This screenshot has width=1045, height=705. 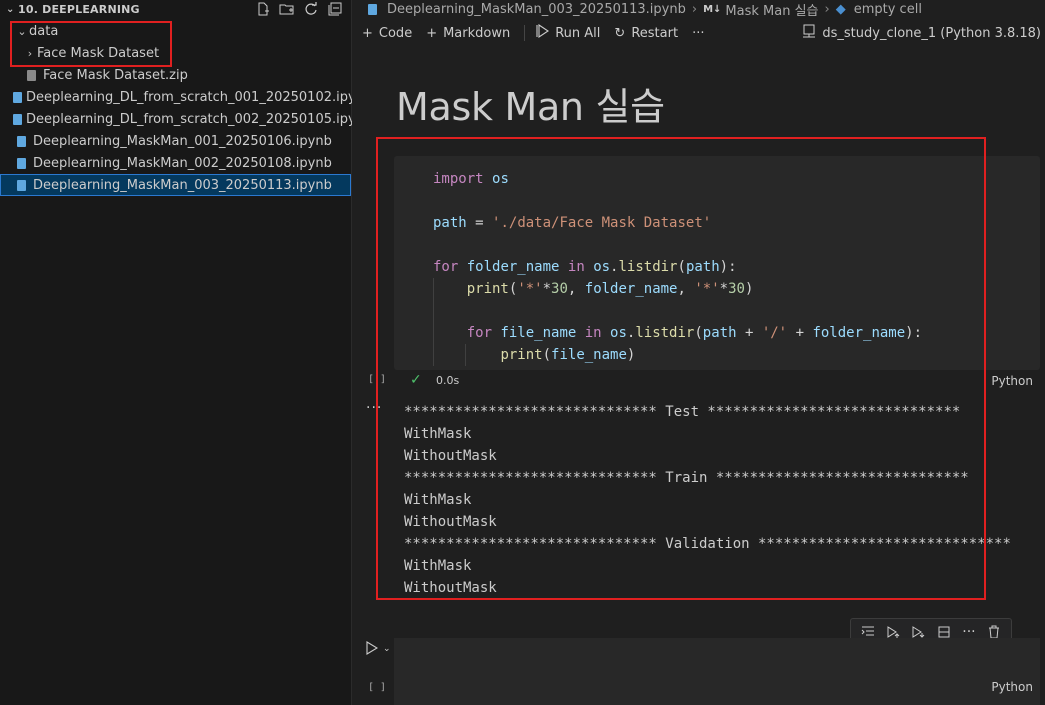 I want to click on execution-duration: 0.0s, so click(x=448, y=380).